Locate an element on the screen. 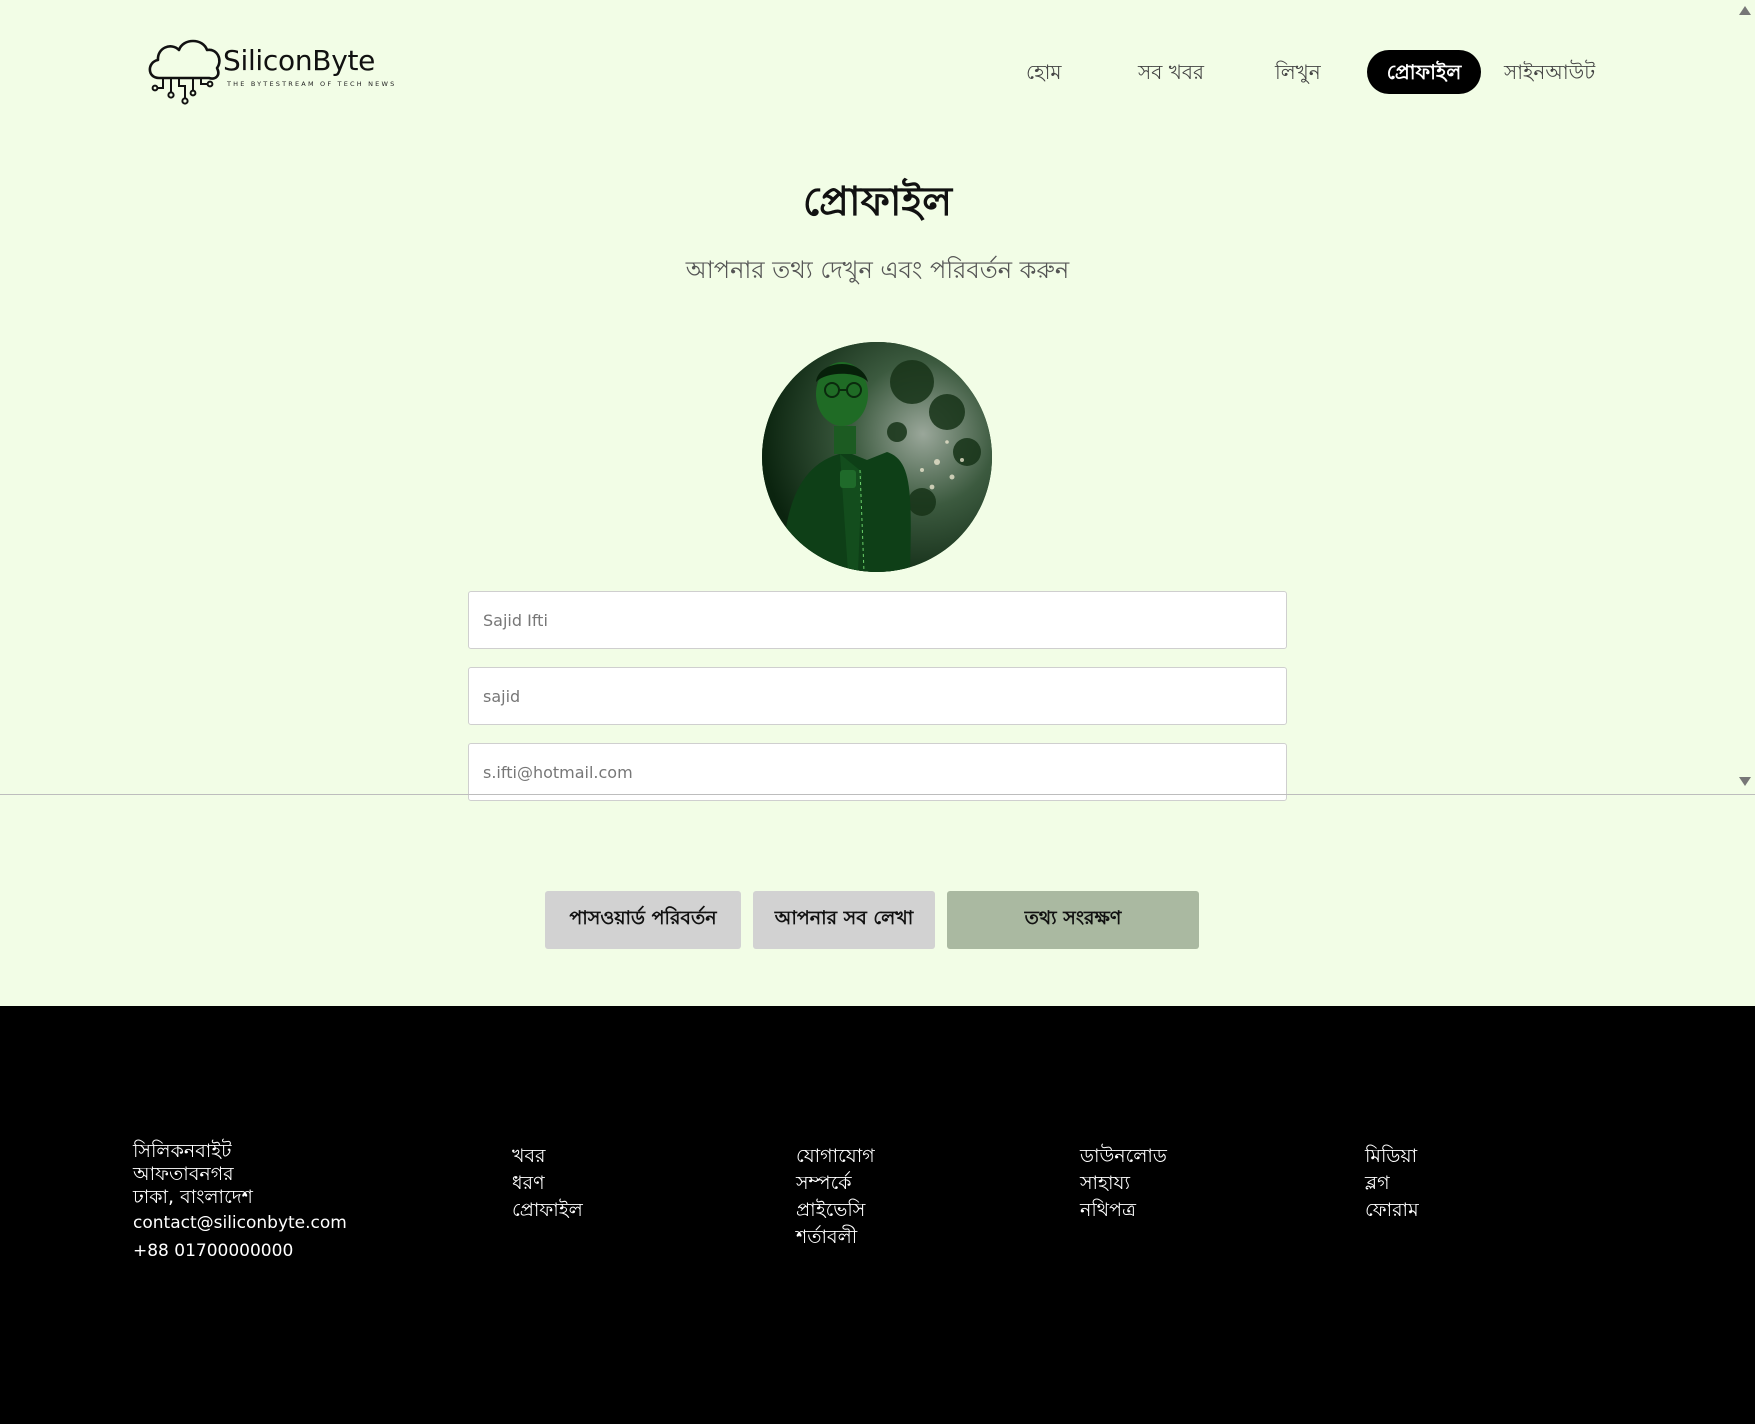 The width and height of the screenshot is (1755, 1424). nav-profile: প্রোফাইল is located at coordinates (1424, 72).